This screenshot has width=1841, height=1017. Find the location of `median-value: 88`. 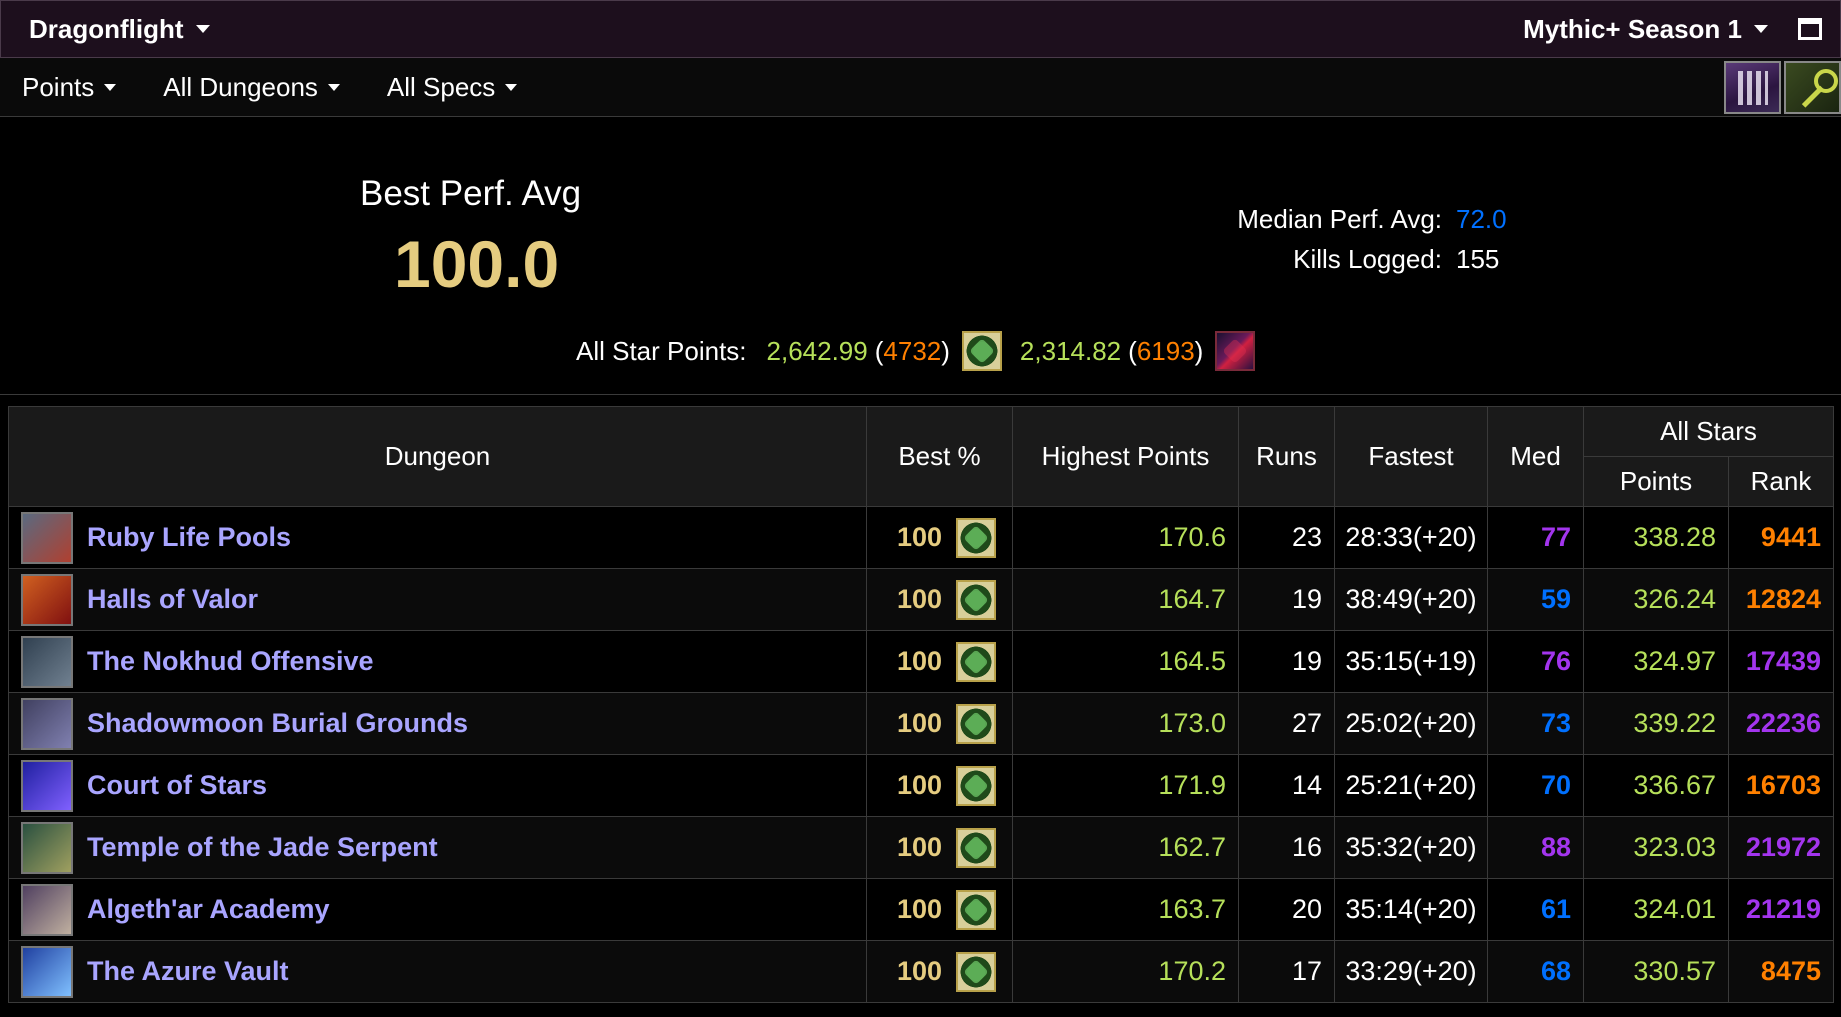

median-value: 88 is located at coordinates (1535, 847).